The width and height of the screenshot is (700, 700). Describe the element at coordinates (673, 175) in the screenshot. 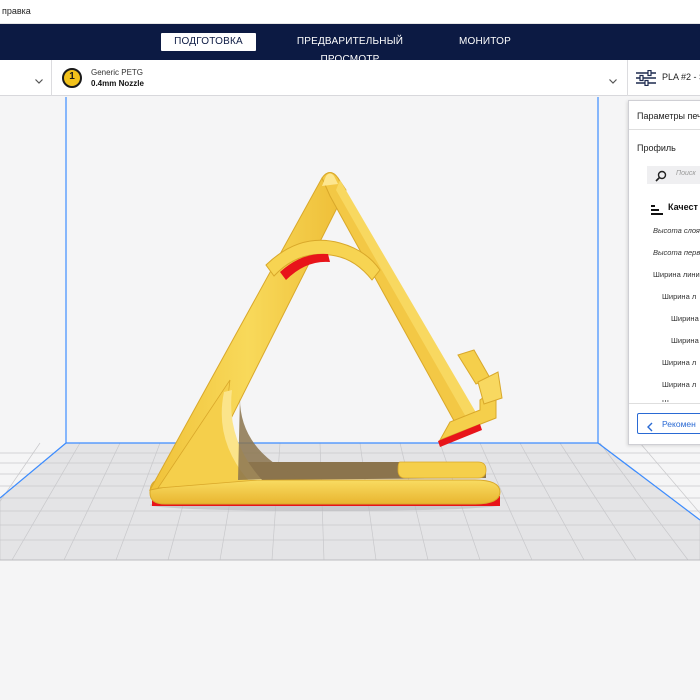

I see `settings-search-input: Поиск` at that location.